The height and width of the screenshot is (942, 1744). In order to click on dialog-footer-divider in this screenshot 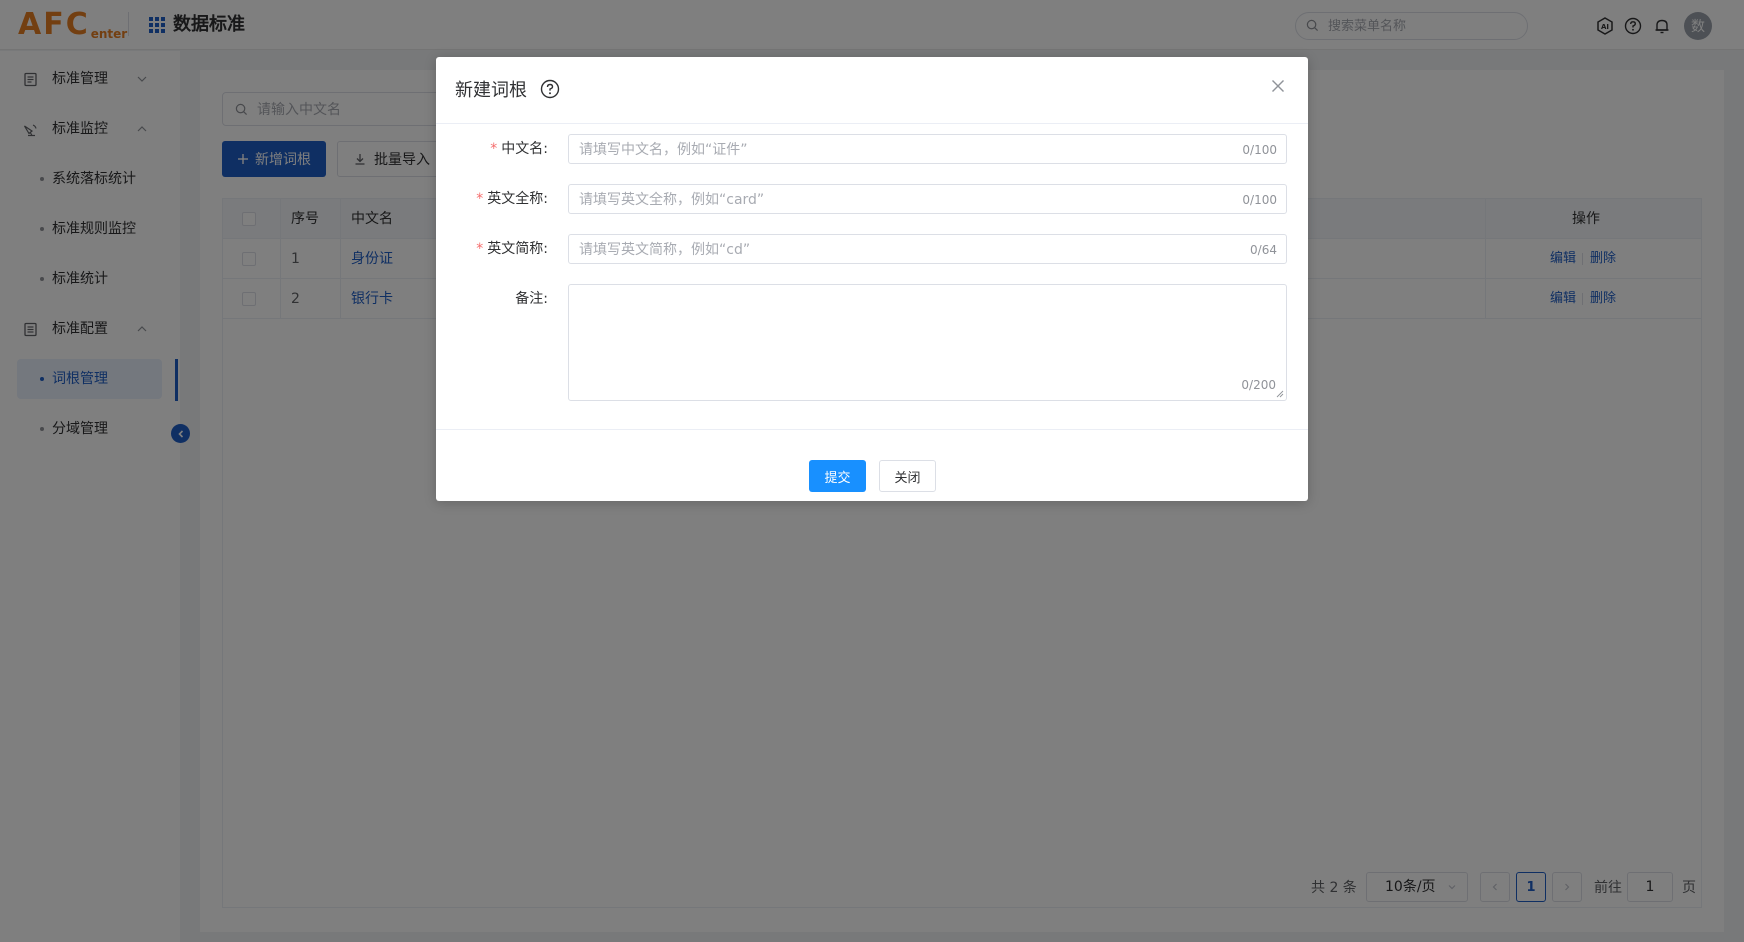, I will do `click(872, 429)`.